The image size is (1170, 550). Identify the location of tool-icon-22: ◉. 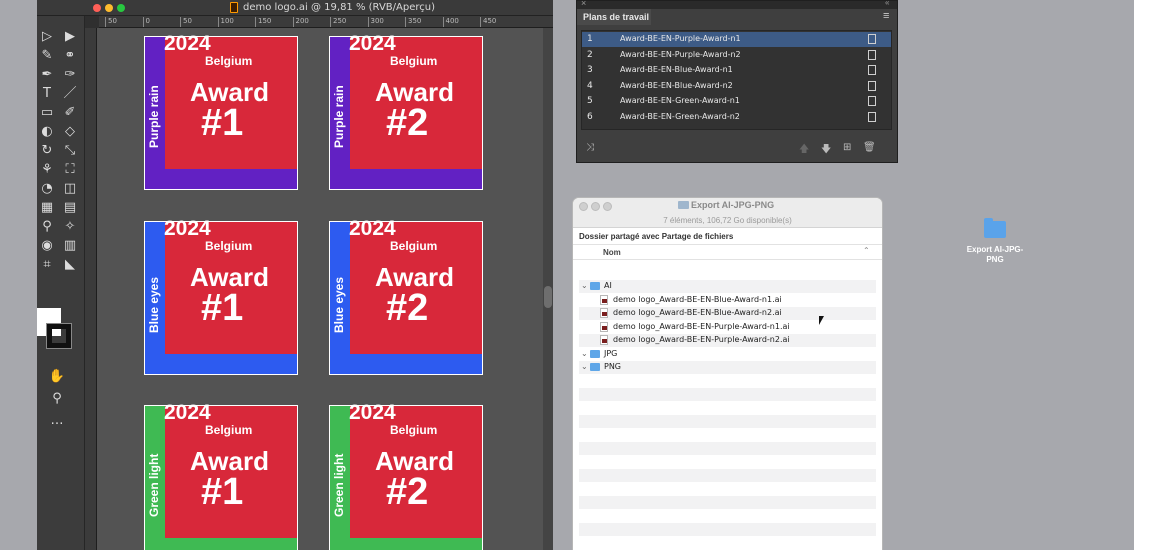
(47, 246).